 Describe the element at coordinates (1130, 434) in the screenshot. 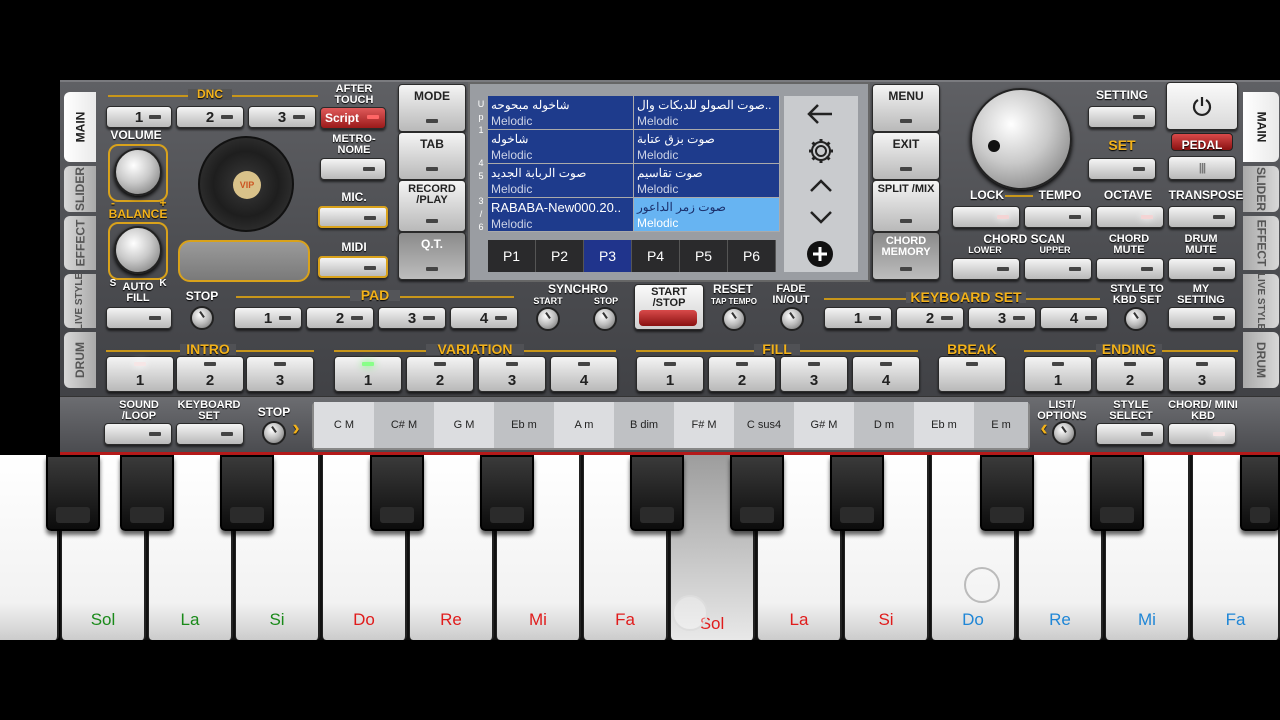

I see `style-select-button` at that location.